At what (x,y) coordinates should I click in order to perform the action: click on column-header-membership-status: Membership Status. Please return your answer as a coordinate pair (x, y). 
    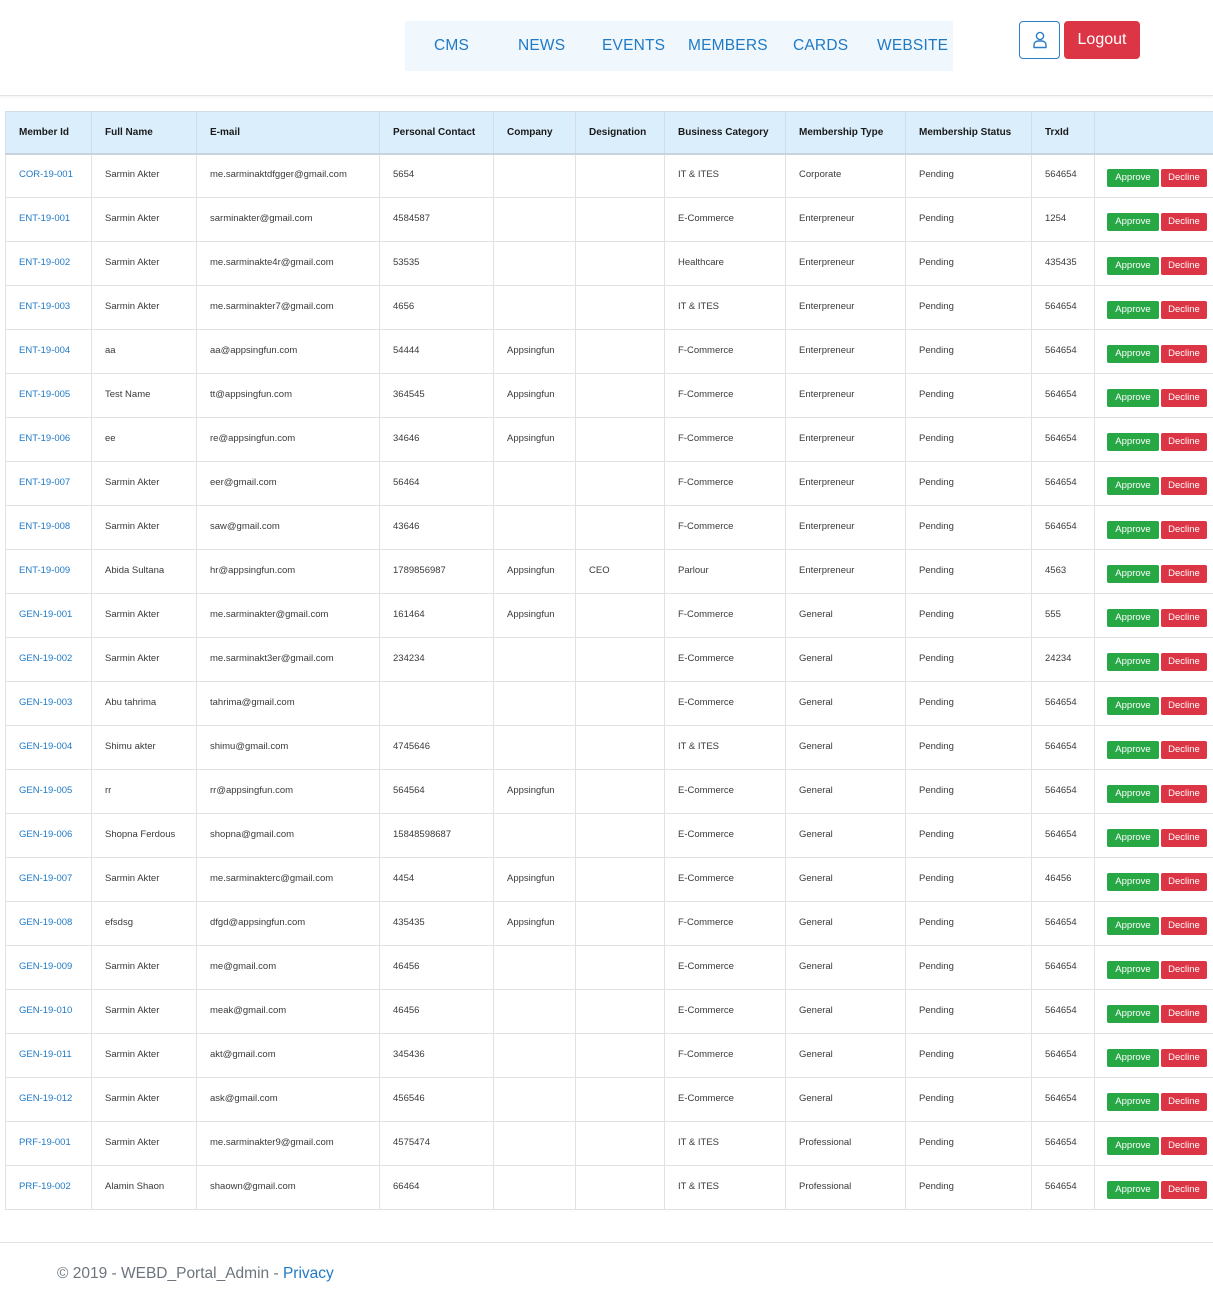
    Looking at the image, I should click on (968, 133).